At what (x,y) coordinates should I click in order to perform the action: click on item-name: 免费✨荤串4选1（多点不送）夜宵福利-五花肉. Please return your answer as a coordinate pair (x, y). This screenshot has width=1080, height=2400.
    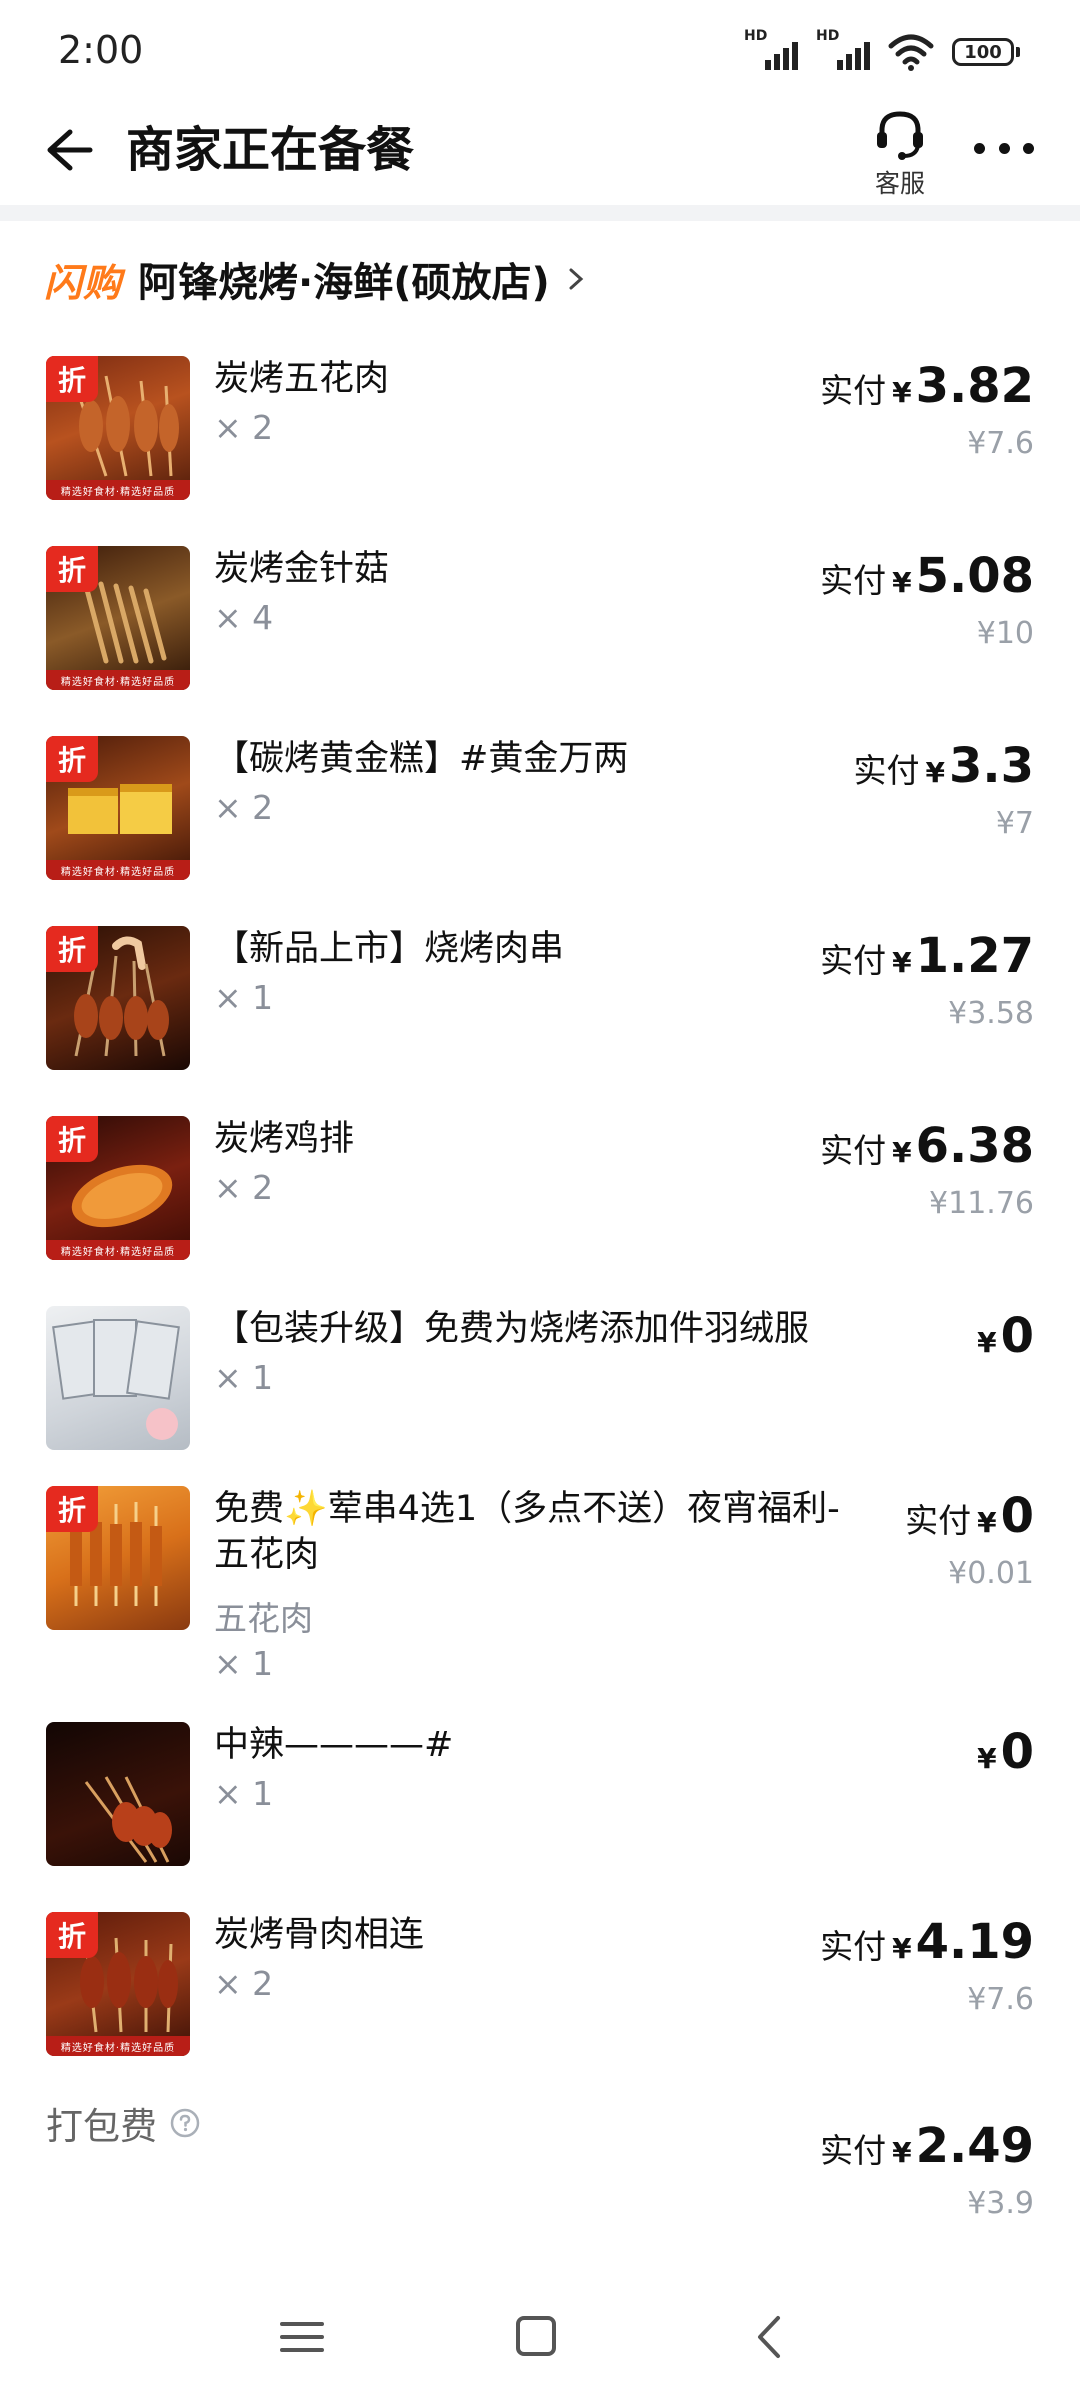
    Looking at the image, I should click on (527, 1532).